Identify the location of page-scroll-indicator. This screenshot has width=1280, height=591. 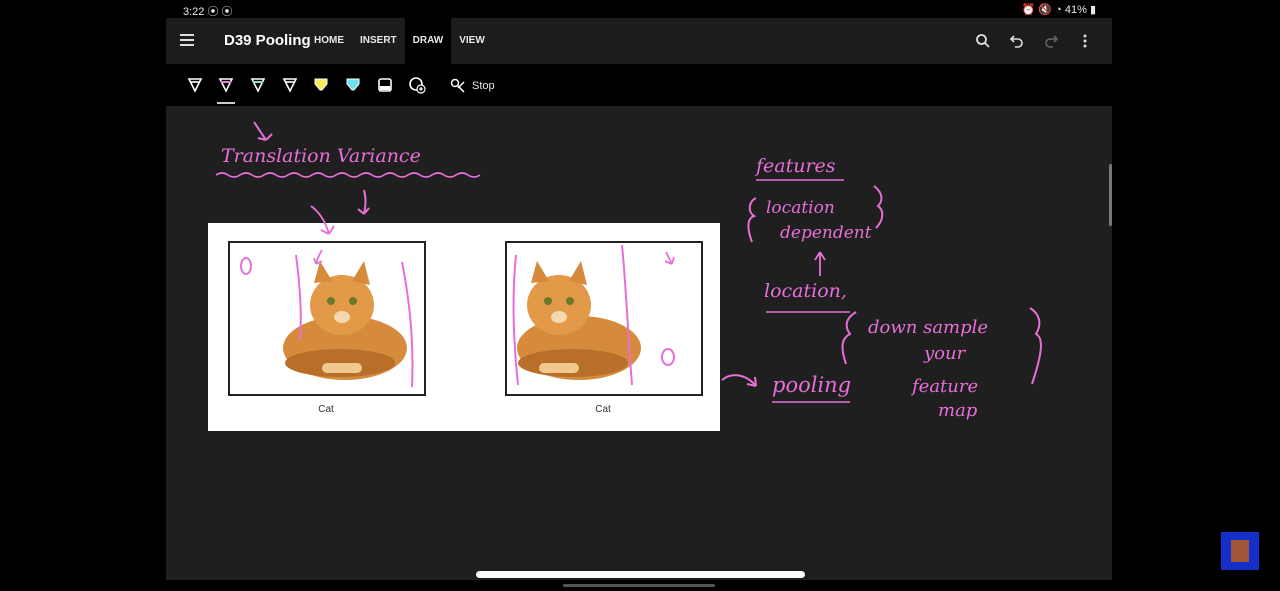
(639, 585).